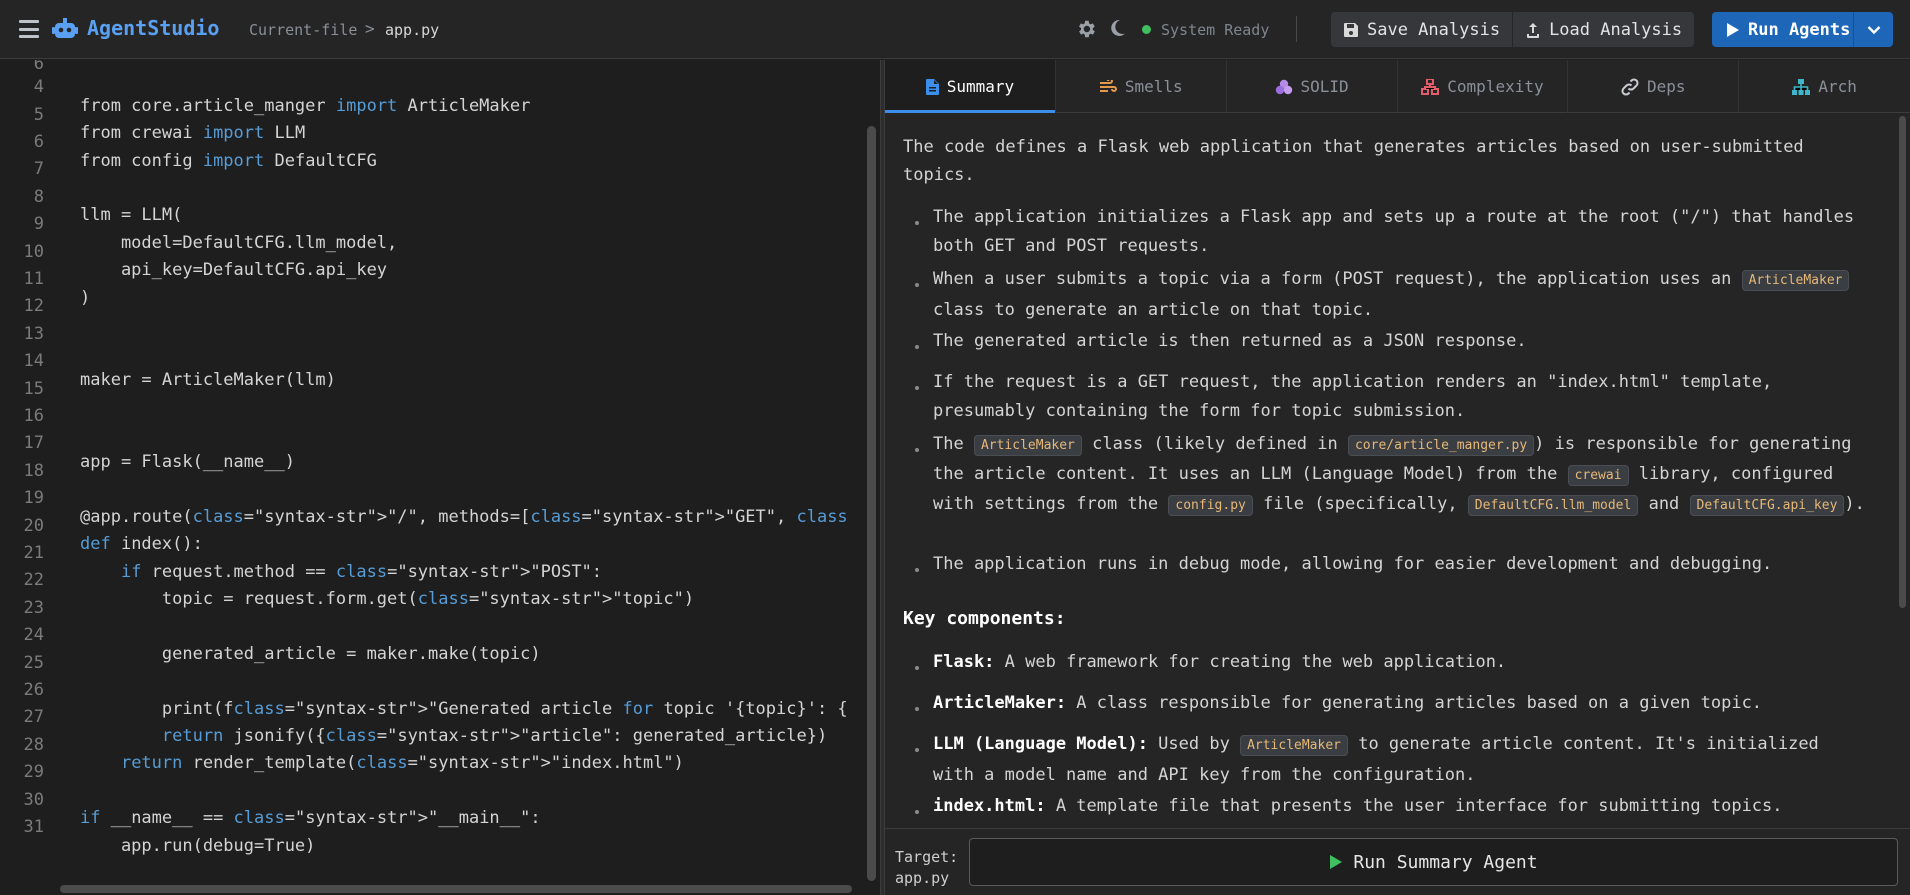  What do you see at coordinates (1434, 29) in the screenshot?
I see `save-analysis-label: Save Analysis` at bounding box center [1434, 29].